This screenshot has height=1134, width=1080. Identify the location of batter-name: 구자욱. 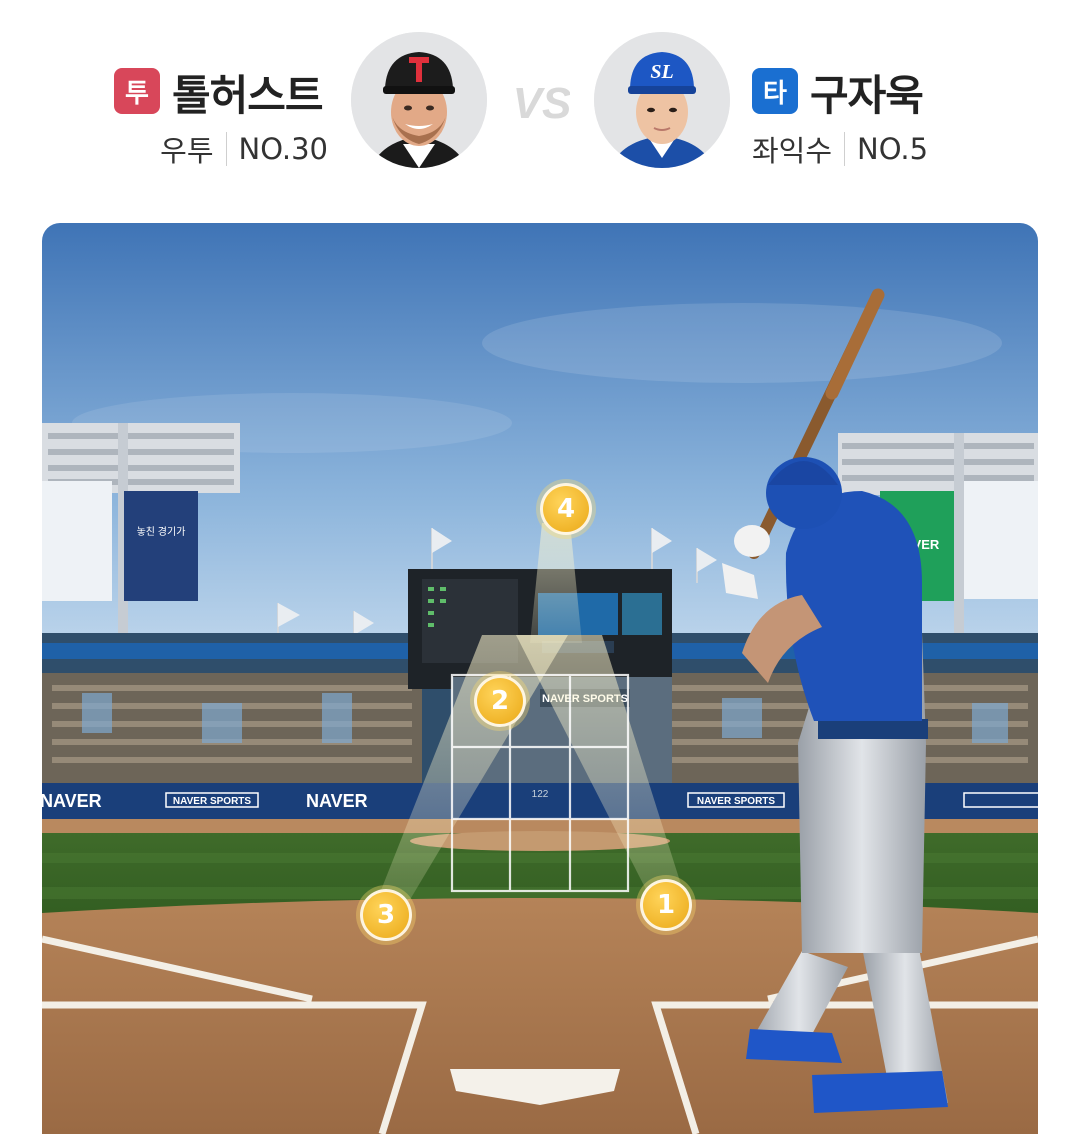
(867, 92).